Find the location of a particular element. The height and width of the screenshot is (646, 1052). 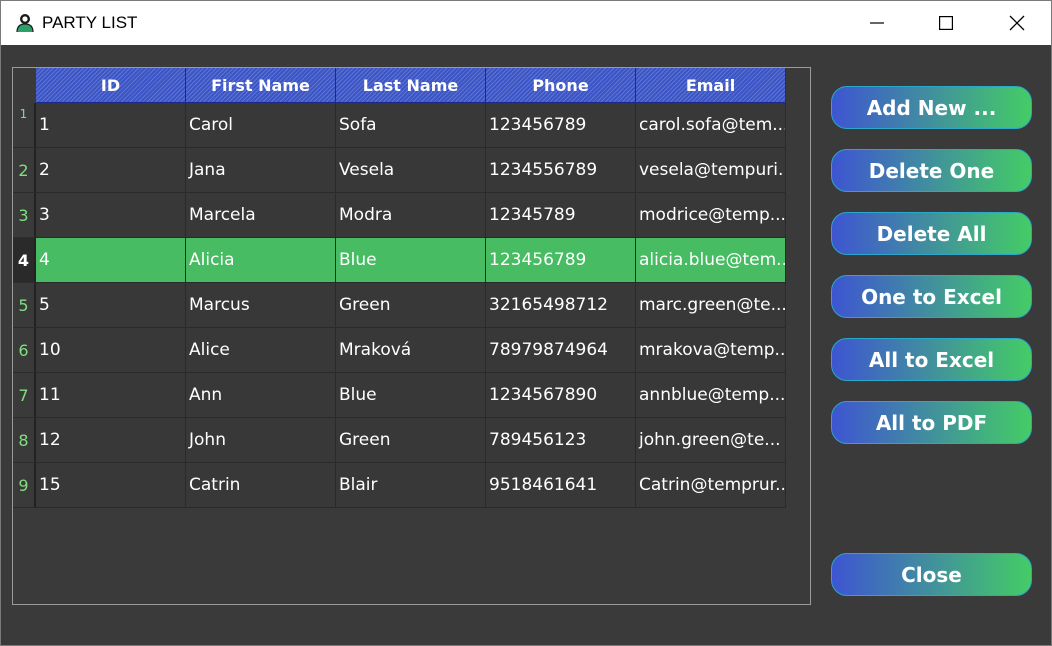

row-header: 6 is located at coordinates (24, 350).